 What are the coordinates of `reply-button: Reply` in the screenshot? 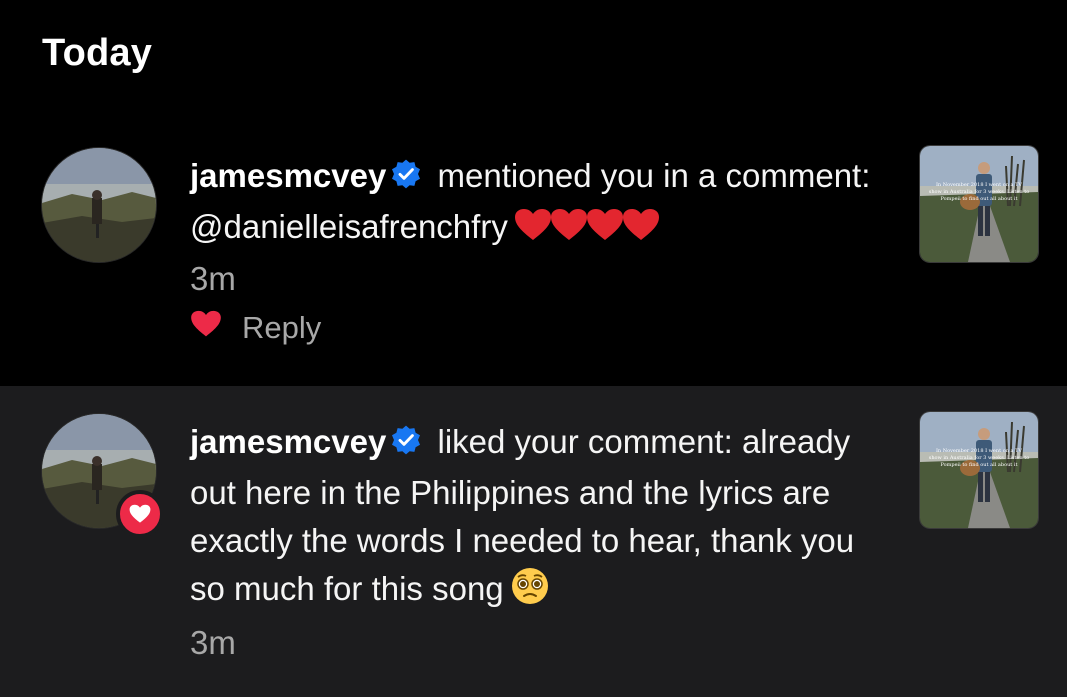 It's located at (281, 328).